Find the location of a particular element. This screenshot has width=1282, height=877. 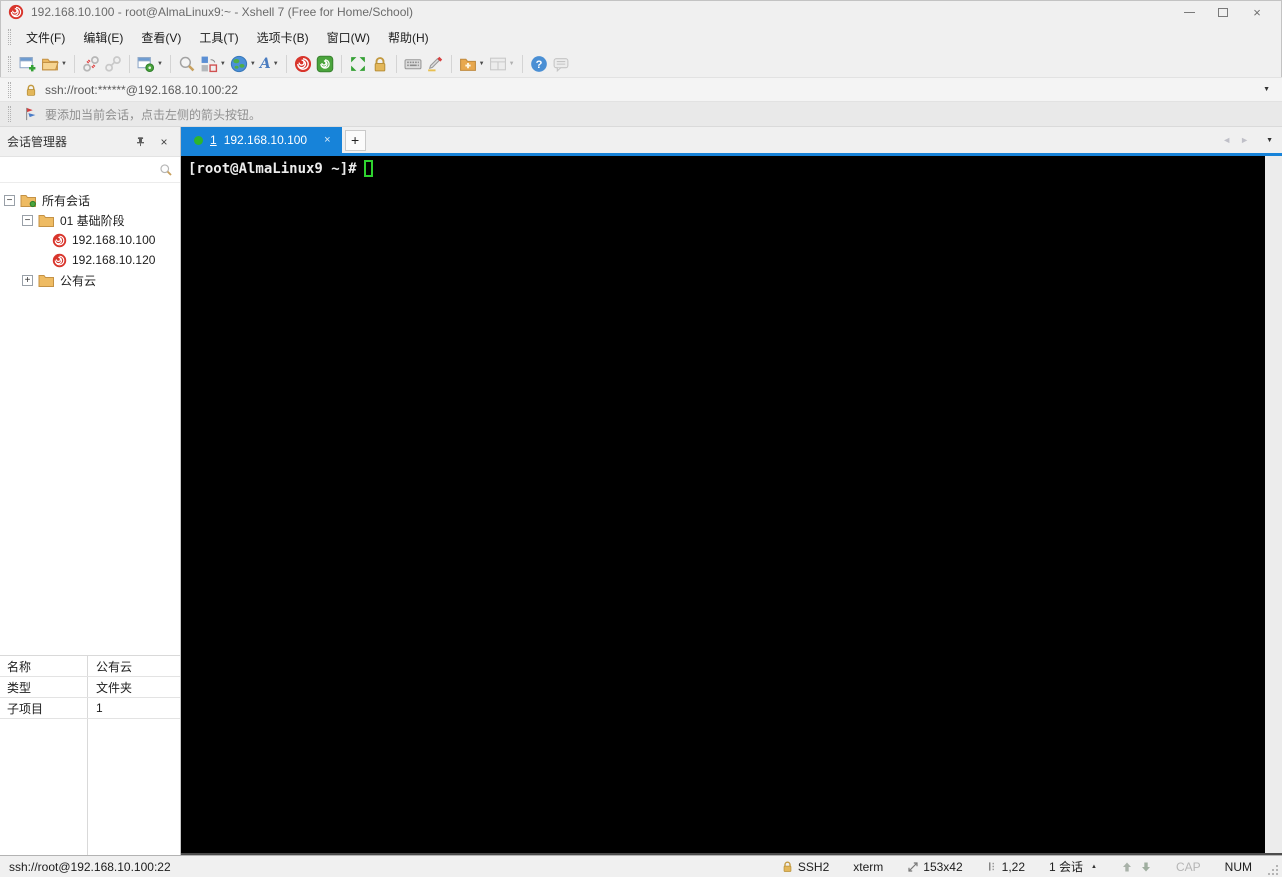

tab-session-active: 1 192.168.10.100 × is located at coordinates (261, 140).